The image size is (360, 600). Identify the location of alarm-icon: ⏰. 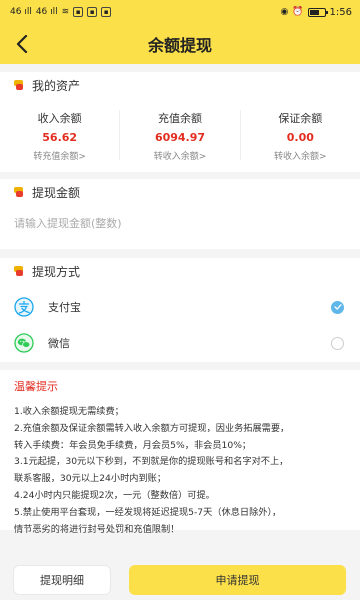
(298, 11).